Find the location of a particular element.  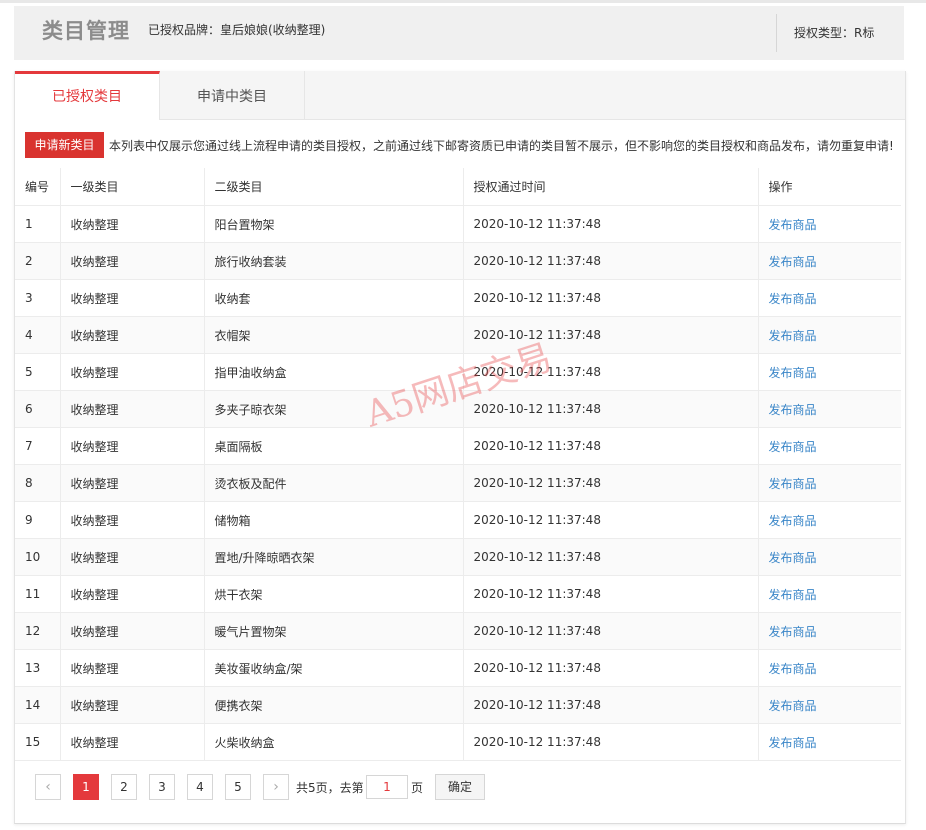

table-row: 12 收纳整理 暖气片置物架 2020-10-12 11:37:48 发布商品 is located at coordinates (458, 631).